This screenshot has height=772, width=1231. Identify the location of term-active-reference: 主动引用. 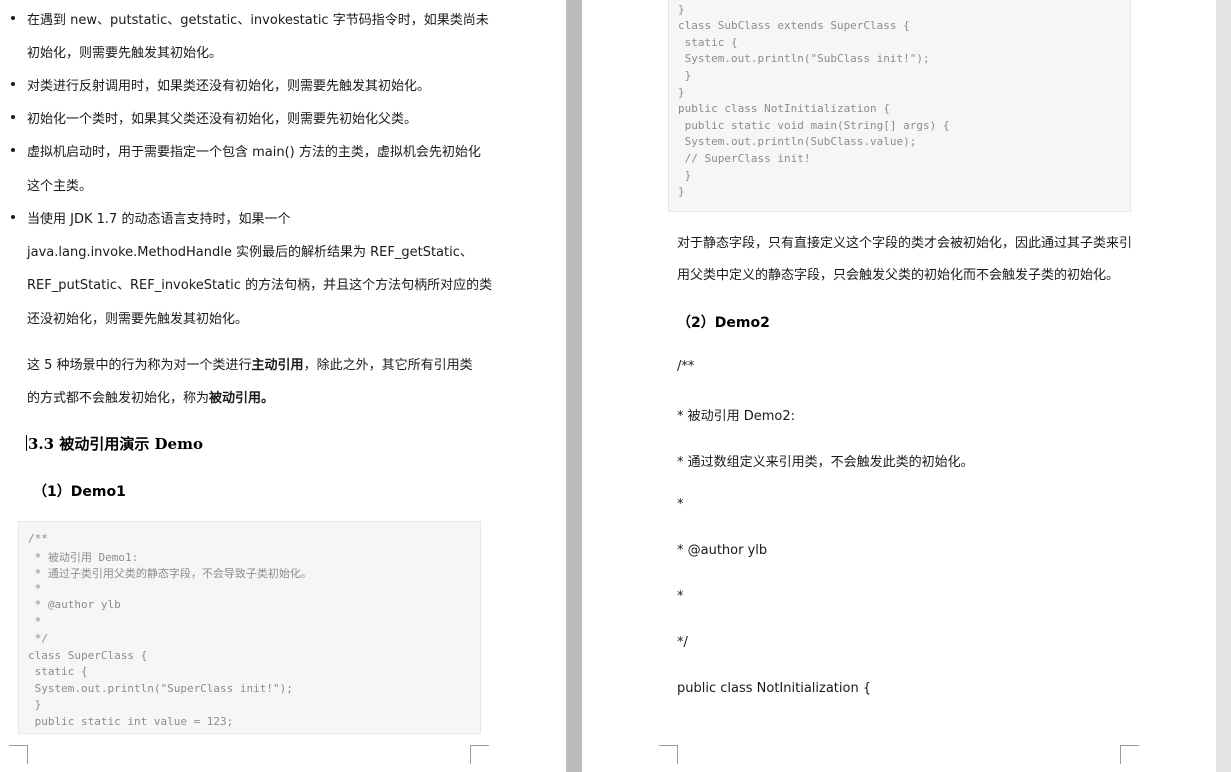
(277, 365).